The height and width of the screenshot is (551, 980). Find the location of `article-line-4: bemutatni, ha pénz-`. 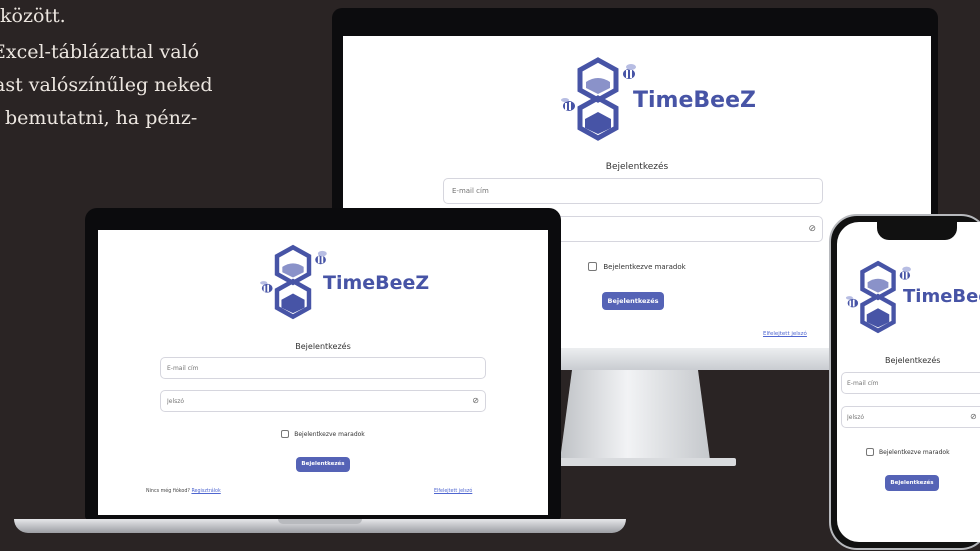

article-line-4: bemutatni, ha pénz- is located at coordinates (101, 118).